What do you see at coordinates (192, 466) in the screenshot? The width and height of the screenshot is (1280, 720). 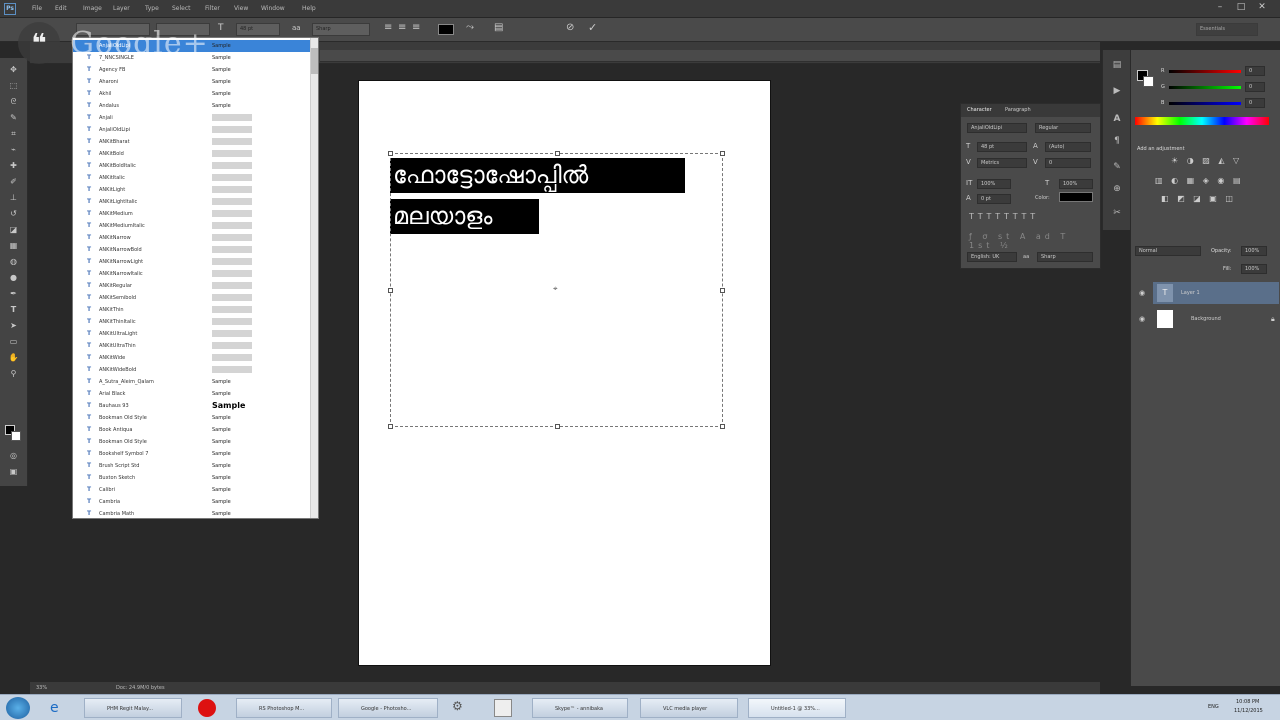 I see `font-list-item: T Brush Script Std Sample` at bounding box center [192, 466].